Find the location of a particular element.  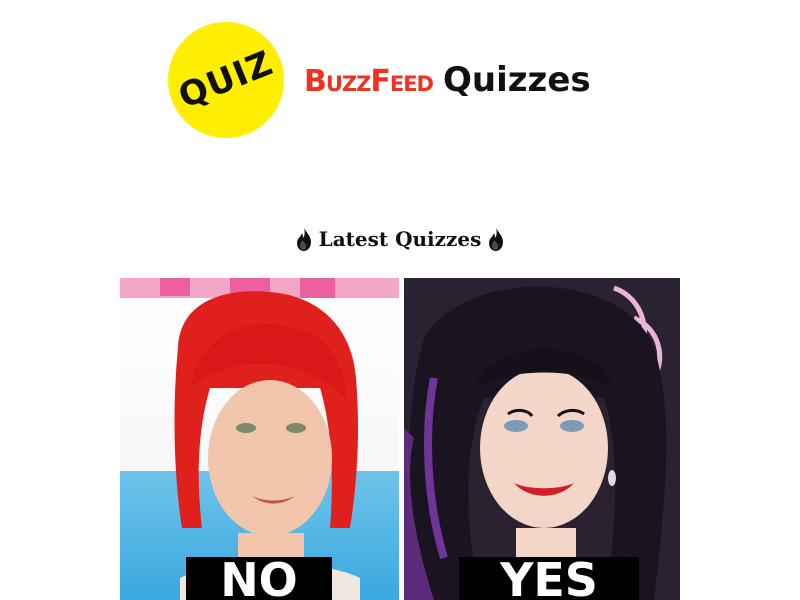

brand-name: BuzzFeed is located at coordinates (369, 81).